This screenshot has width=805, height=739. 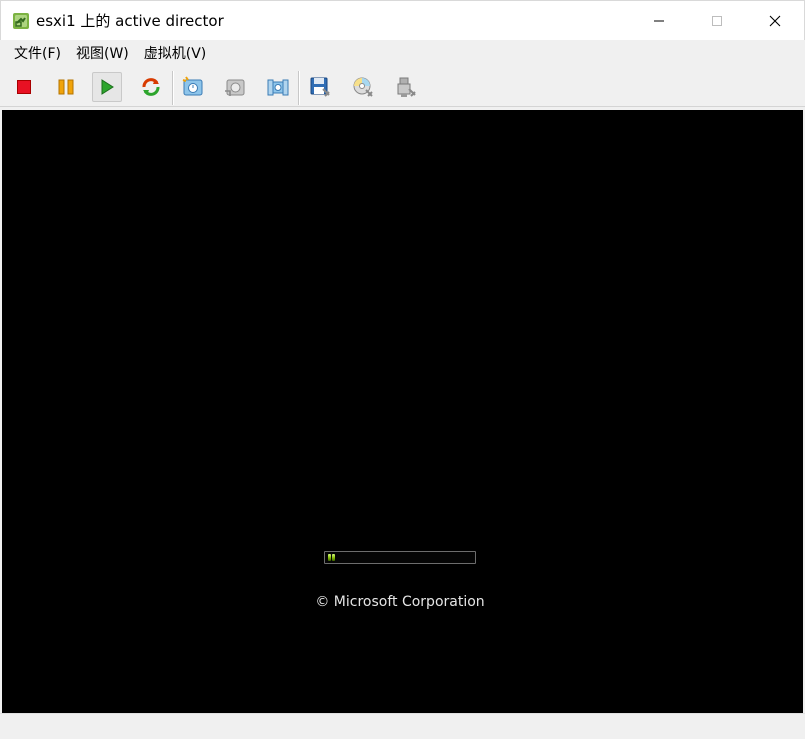 I want to click on revert-snapshot-button, so click(x=235, y=87).